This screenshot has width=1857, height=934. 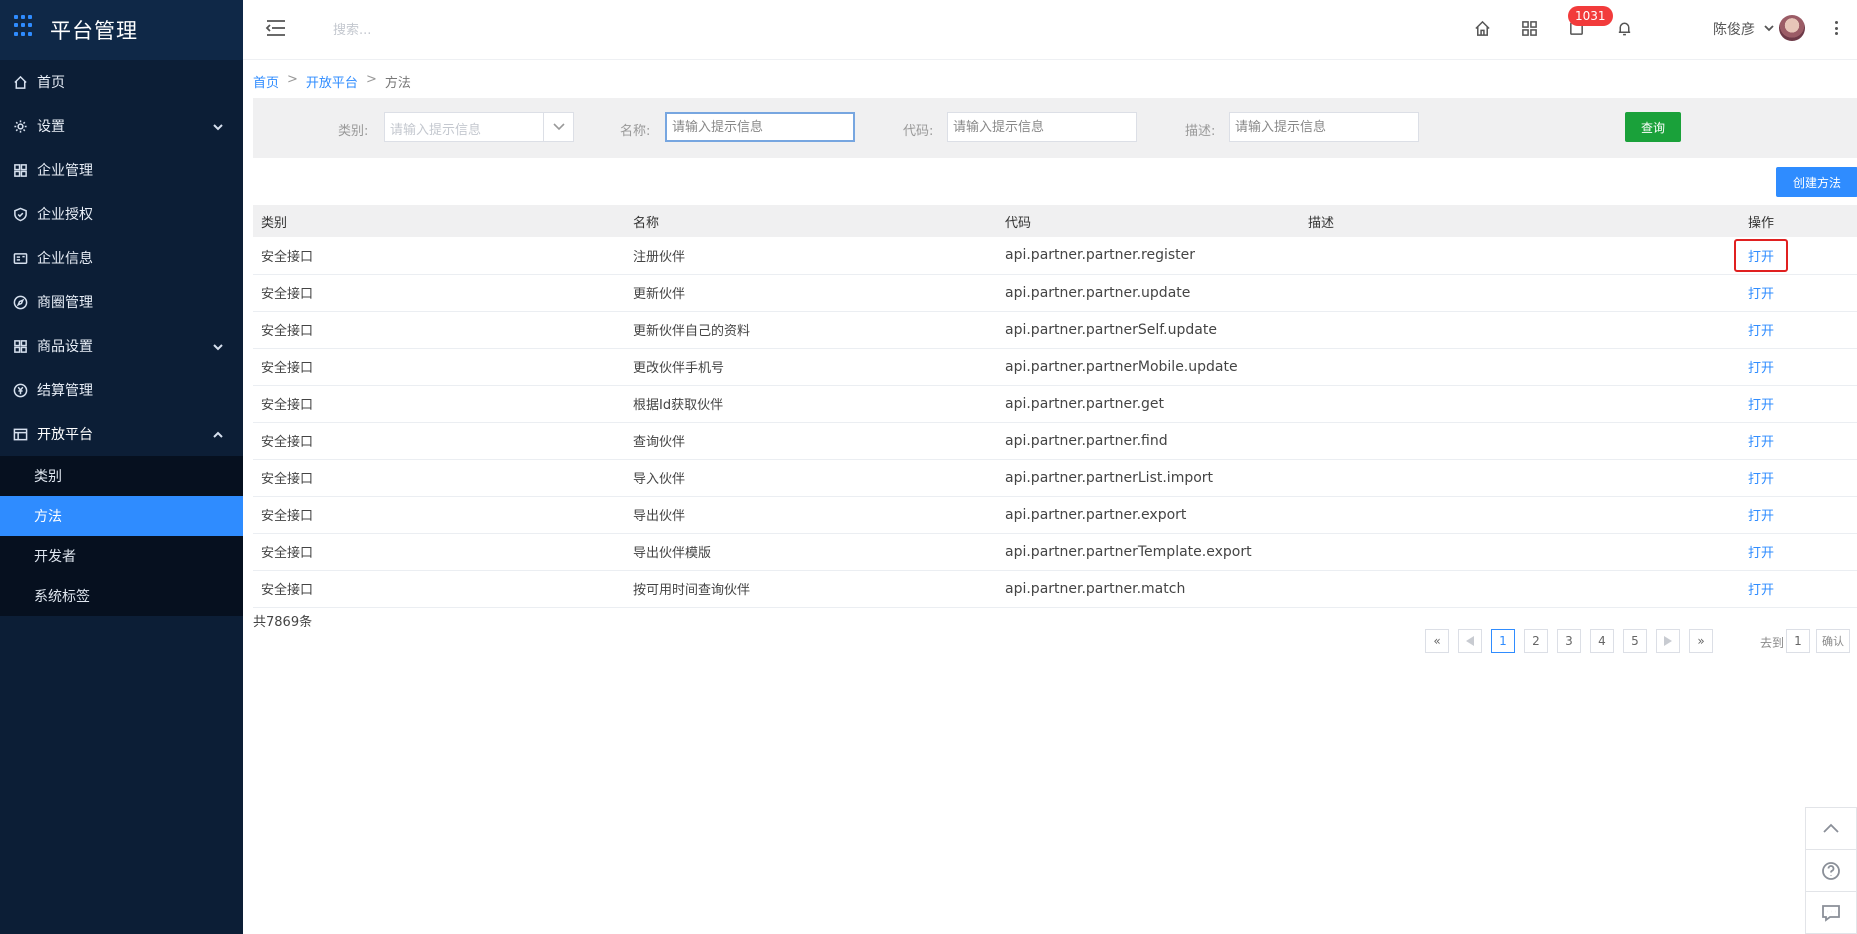 I want to click on sidebar-item-label: 首页, so click(x=51, y=83).